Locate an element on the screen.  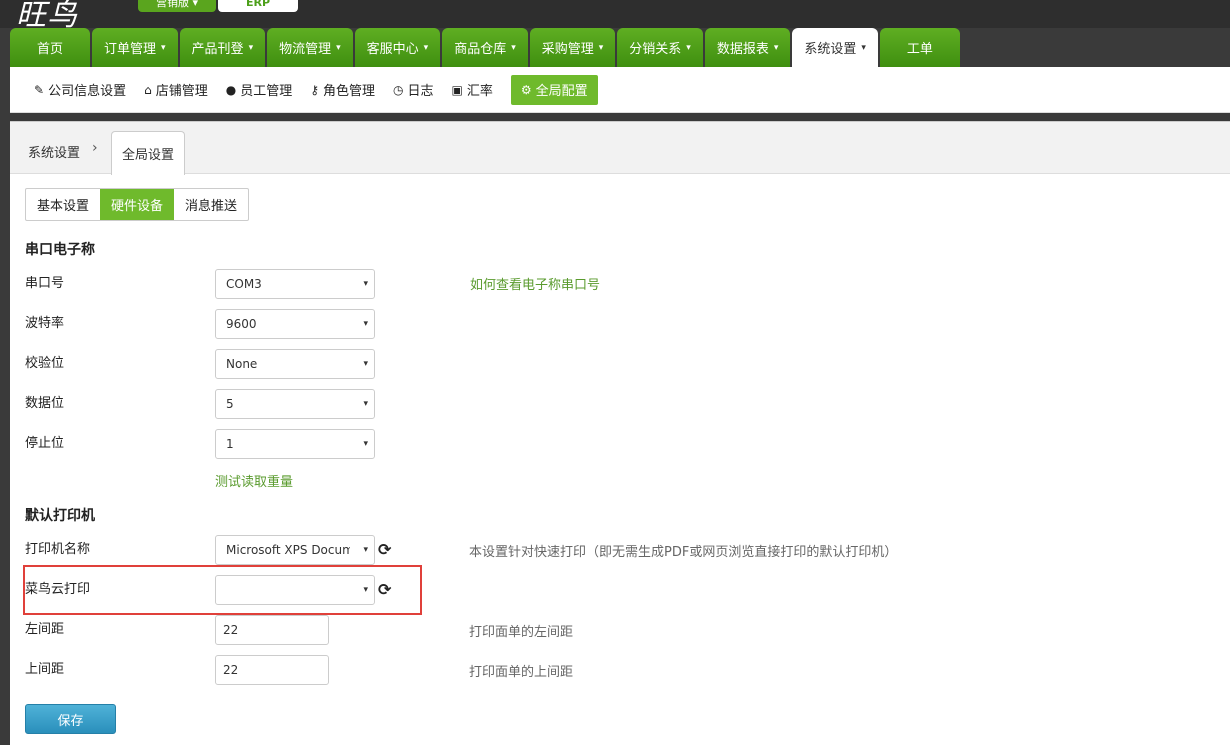
baud-value: 9600 is located at coordinates (241, 324).